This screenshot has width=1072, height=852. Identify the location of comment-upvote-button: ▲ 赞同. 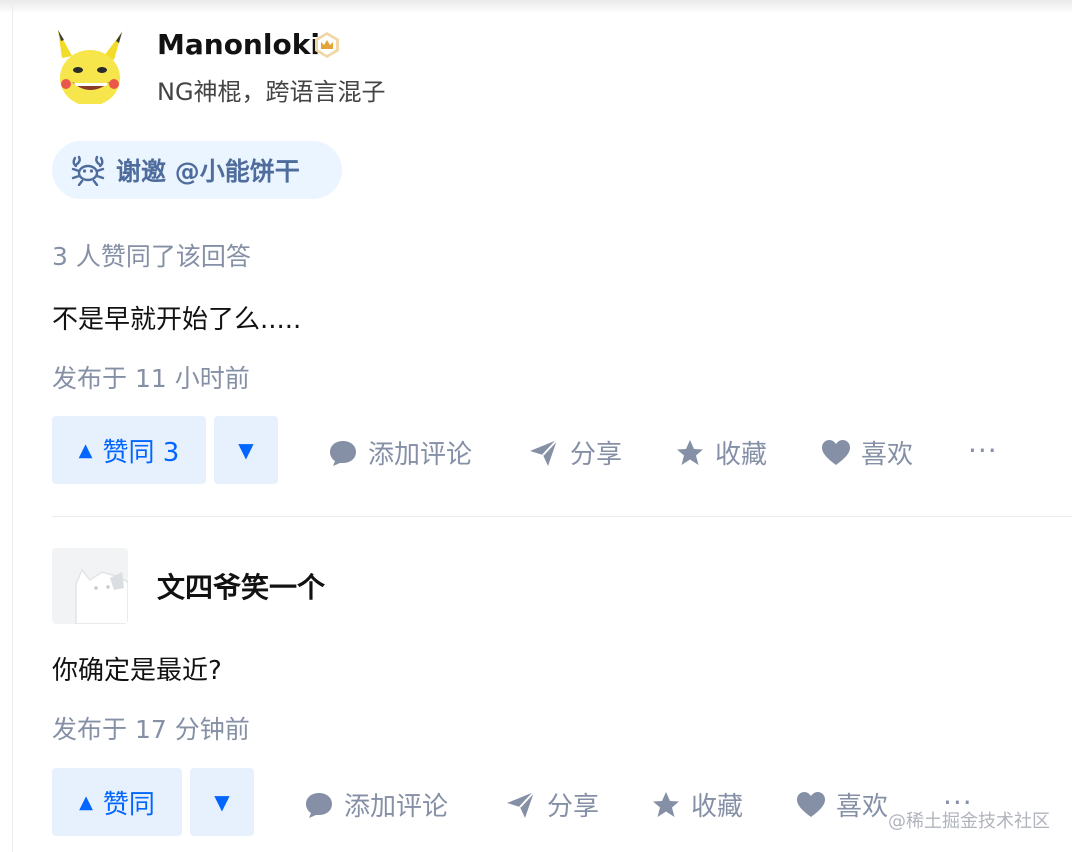
(117, 802).